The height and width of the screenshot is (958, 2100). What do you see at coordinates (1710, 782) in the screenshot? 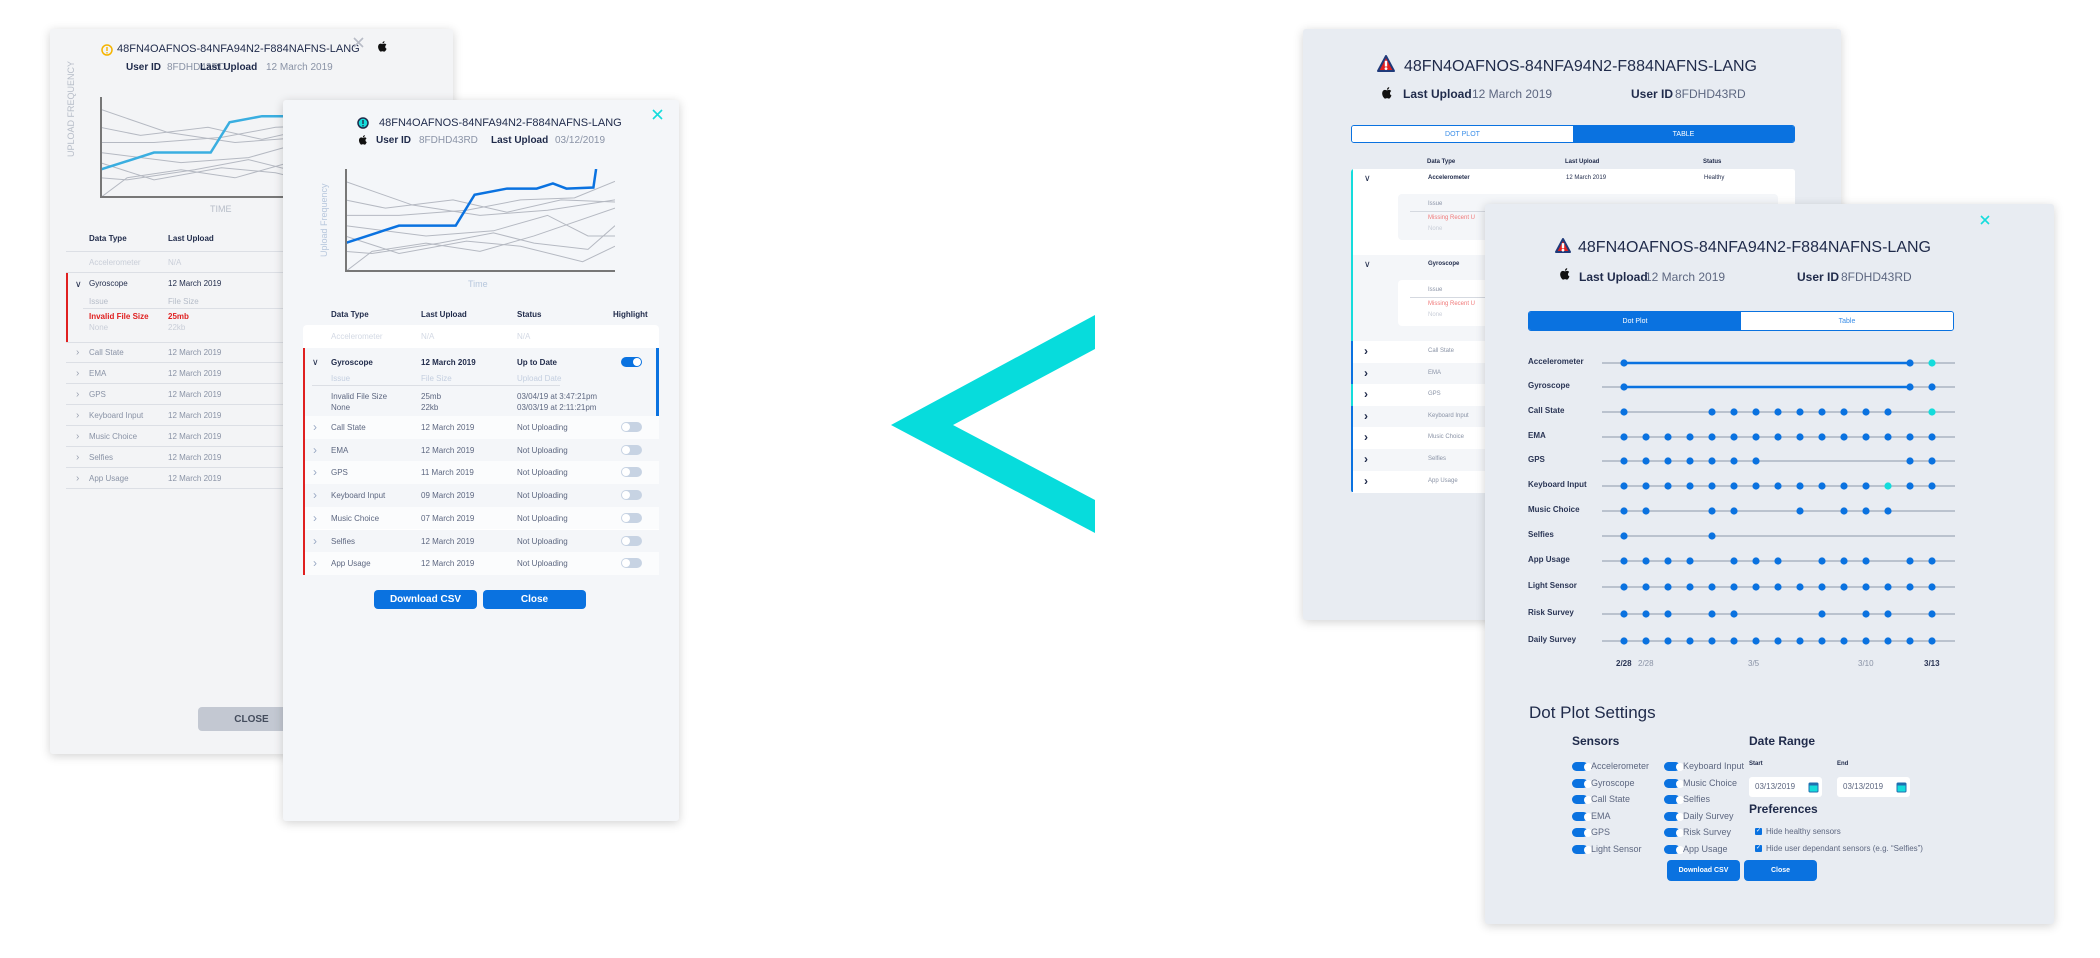
I see `sensor-label: Music Choice` at bounding box center [1710, 782].